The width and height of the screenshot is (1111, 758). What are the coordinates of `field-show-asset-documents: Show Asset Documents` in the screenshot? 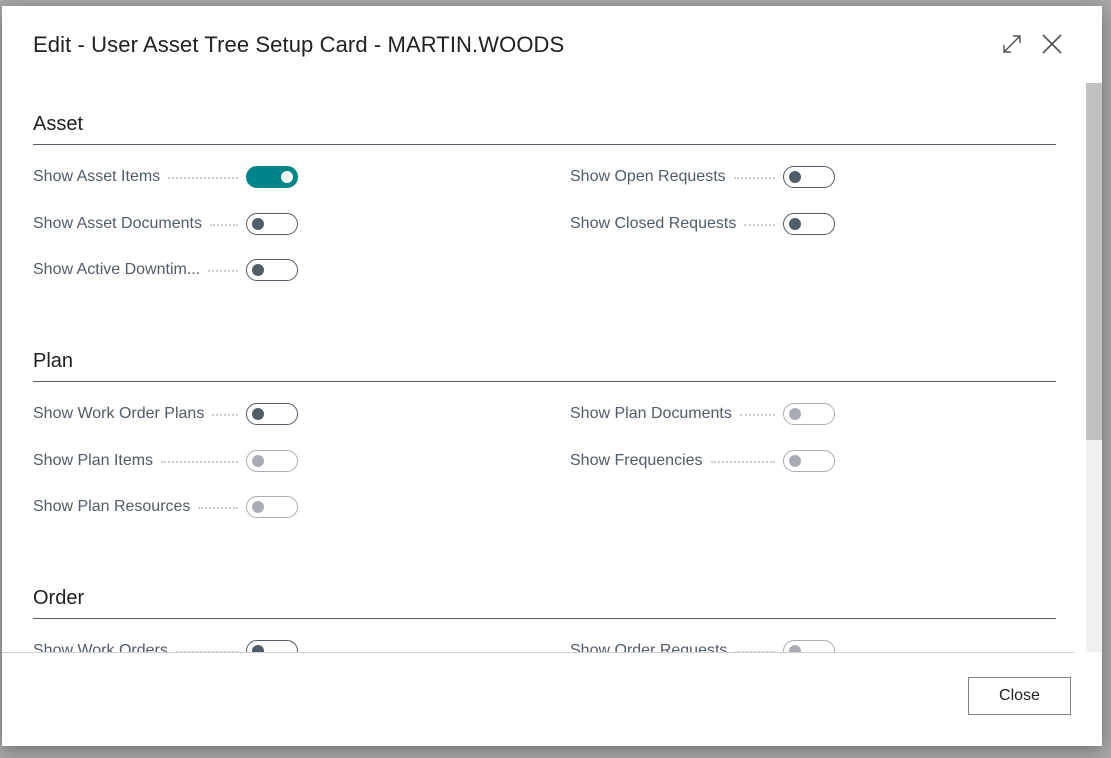 It's located at (165, 224).